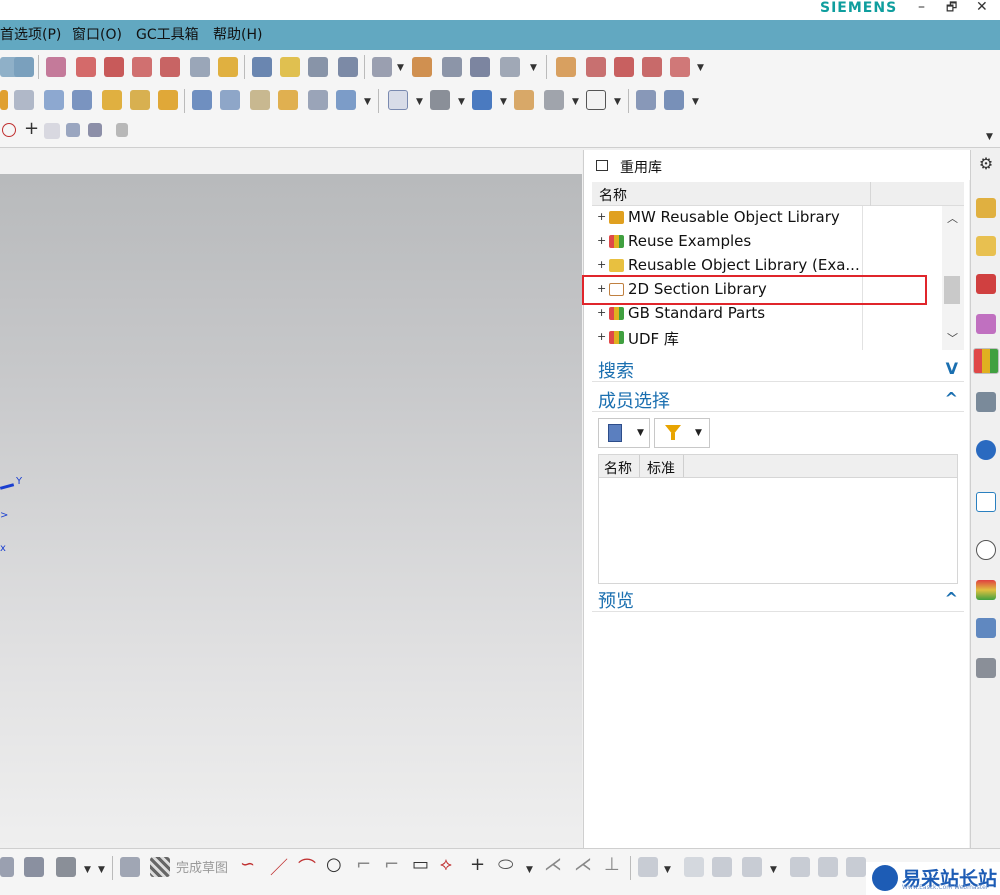  What do you see at coordinates (34, 867) in the screenshot?
I see `sketch-tool-icon` at bounding box center [34, 867].